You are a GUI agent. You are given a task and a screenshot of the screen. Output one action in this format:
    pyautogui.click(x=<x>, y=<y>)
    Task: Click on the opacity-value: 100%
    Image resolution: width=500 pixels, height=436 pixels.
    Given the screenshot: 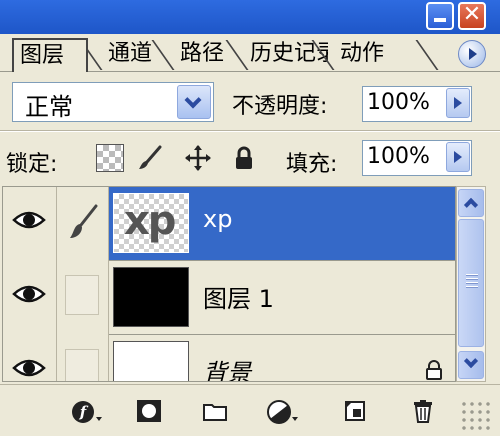 What is the action you would take?
    pyautogui.click(x=398, y=102)
    